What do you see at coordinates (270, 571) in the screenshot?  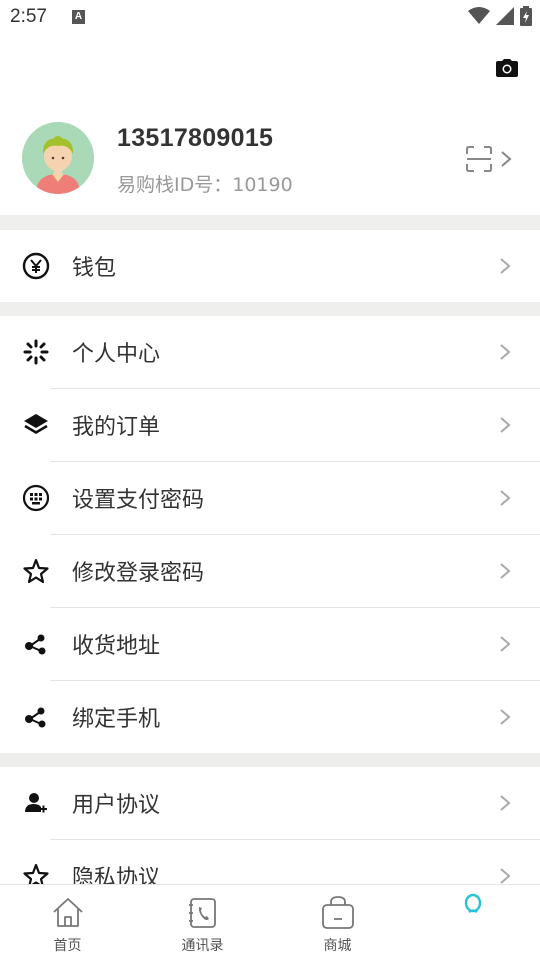 I see `menu-item-change-login-password: 修改登录密码` at bounding box center [270, 571].